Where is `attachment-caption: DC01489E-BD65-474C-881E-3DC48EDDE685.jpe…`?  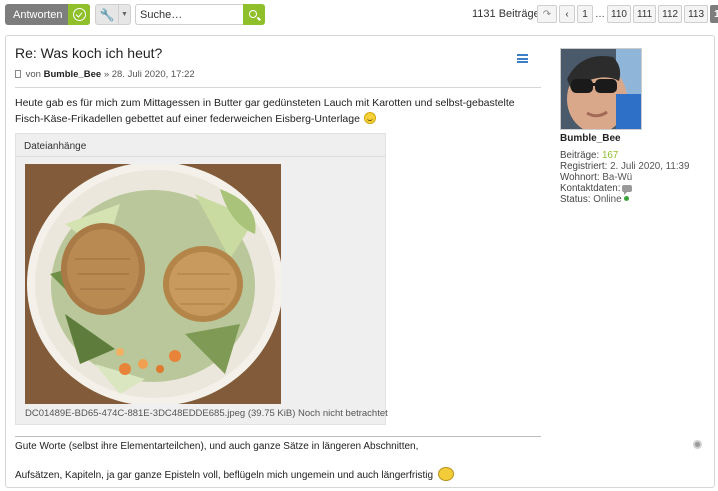
attachment-caption: DC01489E-BD65-474C-881E-3DC48EDDE685.jpe… is located at coordinates (206, 413).